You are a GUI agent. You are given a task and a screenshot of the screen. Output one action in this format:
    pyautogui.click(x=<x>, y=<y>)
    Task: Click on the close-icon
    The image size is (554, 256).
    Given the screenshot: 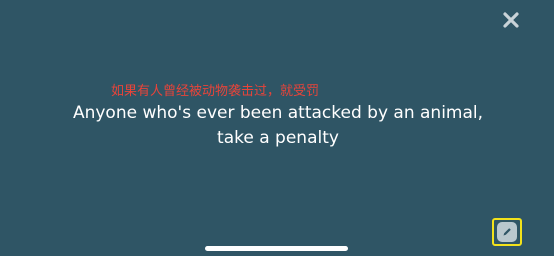 What is the action you would take?
    pyautogui.click(x=511, y=20)
    